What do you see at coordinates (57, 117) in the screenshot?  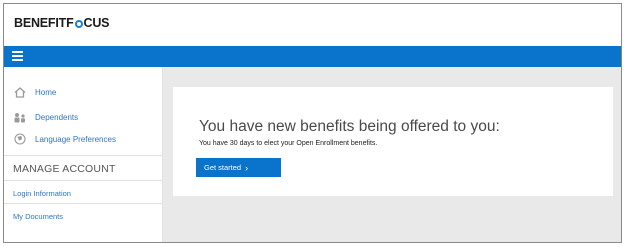 I see `sidebar-item-label: Dependents` at bounding box center [57, 117].